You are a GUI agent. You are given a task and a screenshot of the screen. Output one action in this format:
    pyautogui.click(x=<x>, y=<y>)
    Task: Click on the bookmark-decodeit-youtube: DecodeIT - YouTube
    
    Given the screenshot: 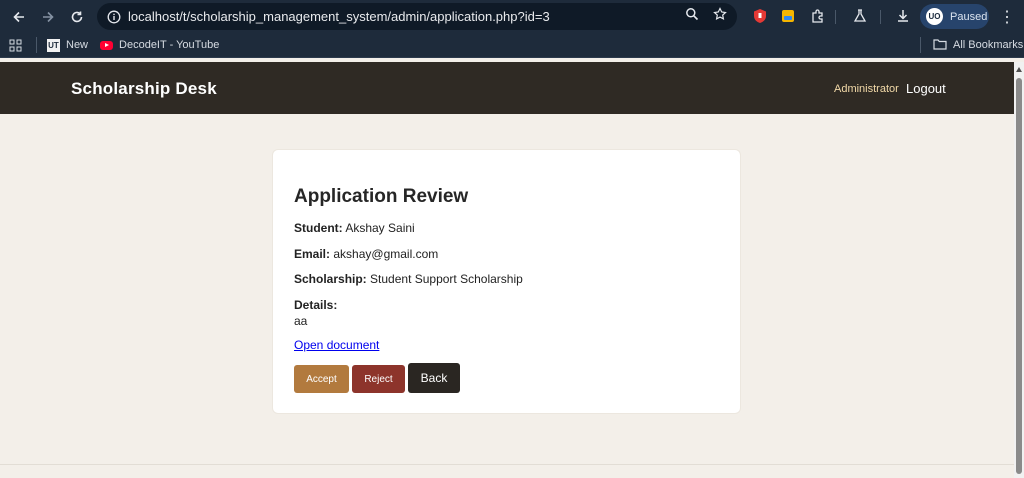 What is the action you would take?
    pyautogui.click(x=159, y=45)
    